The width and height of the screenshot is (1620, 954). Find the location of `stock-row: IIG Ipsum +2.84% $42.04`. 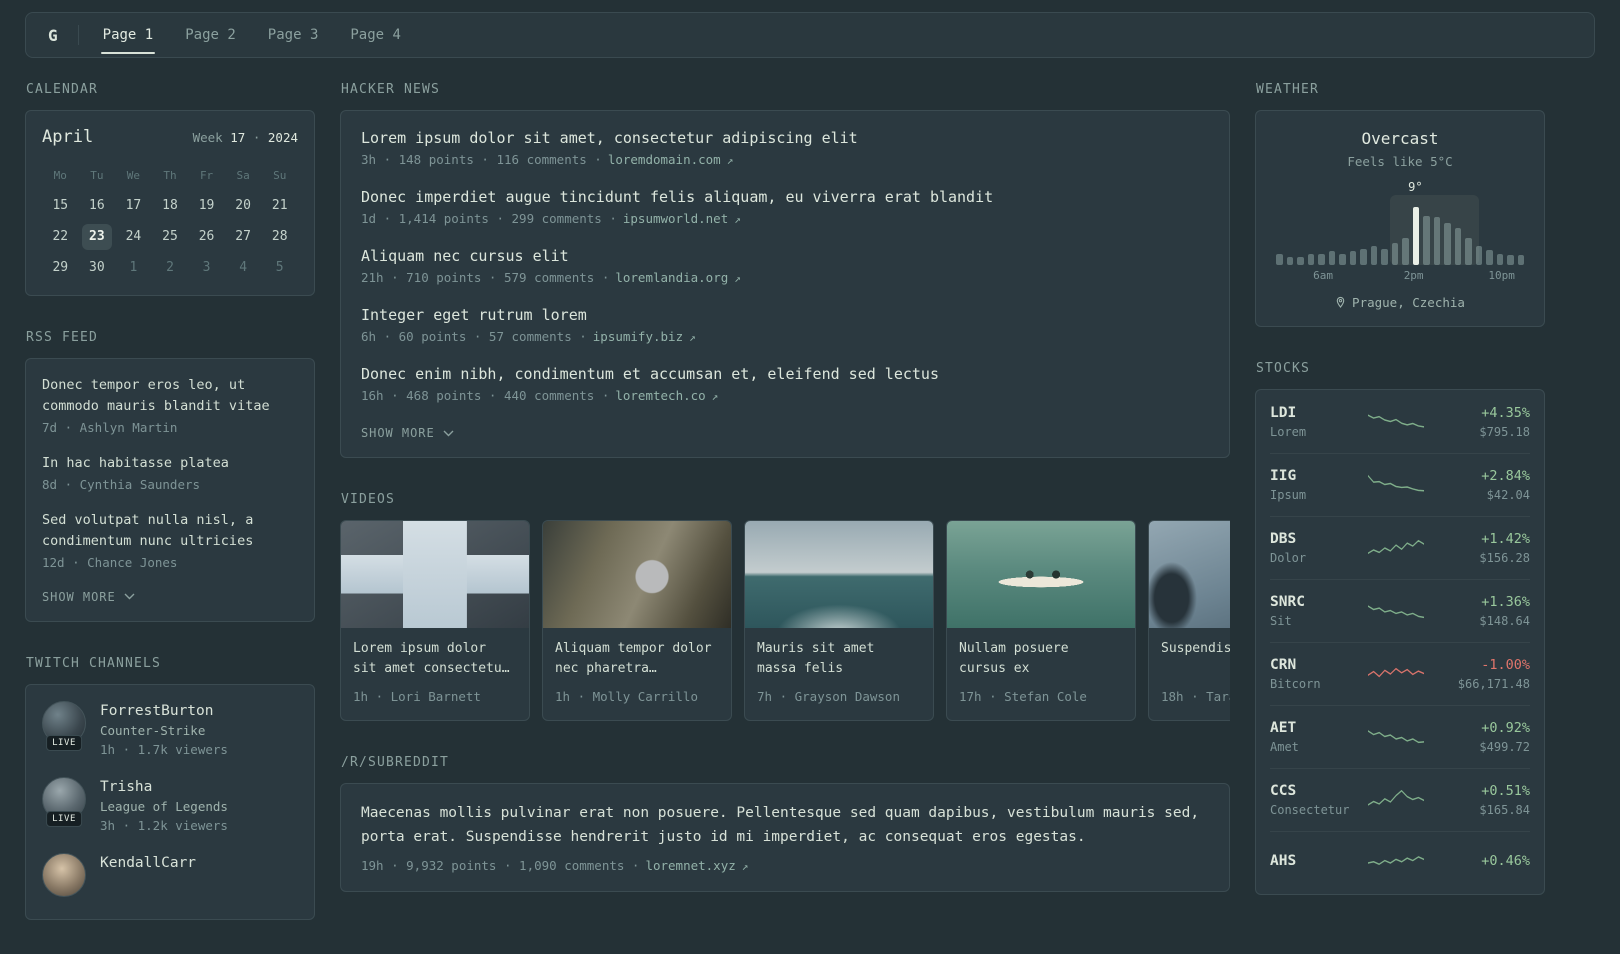

stock-row: IIG Ipsum +2.84% $42.04 is located at coordinates (1400, 484).